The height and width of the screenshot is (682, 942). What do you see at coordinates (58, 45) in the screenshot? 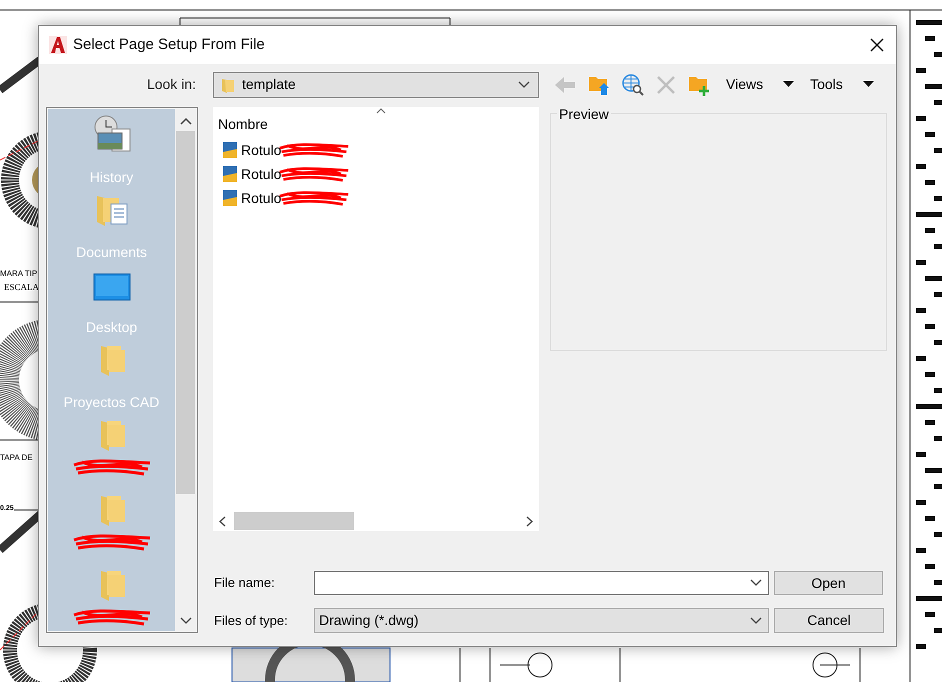
I see `app-logo-icon` at bounding box center [58, 45].